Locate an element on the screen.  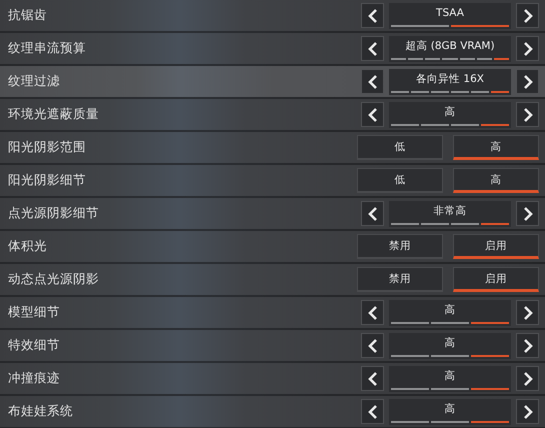
setting-label: 纹理串流预算 is located at coordinates (47, 48).